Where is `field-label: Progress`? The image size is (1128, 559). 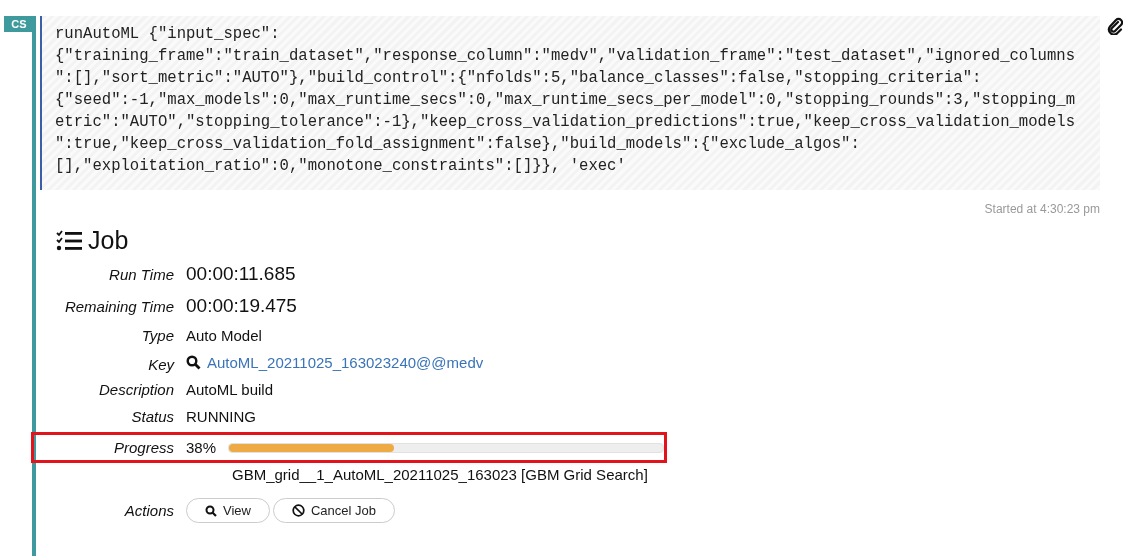 field-label: Progress is located at coordinates (143, 447).